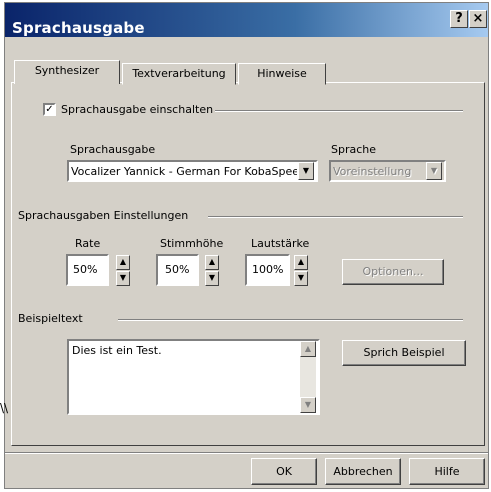  Describe the element at coordinates (372, 171) in the screenshot. I see `language-value: Voreinstellung` at that location.